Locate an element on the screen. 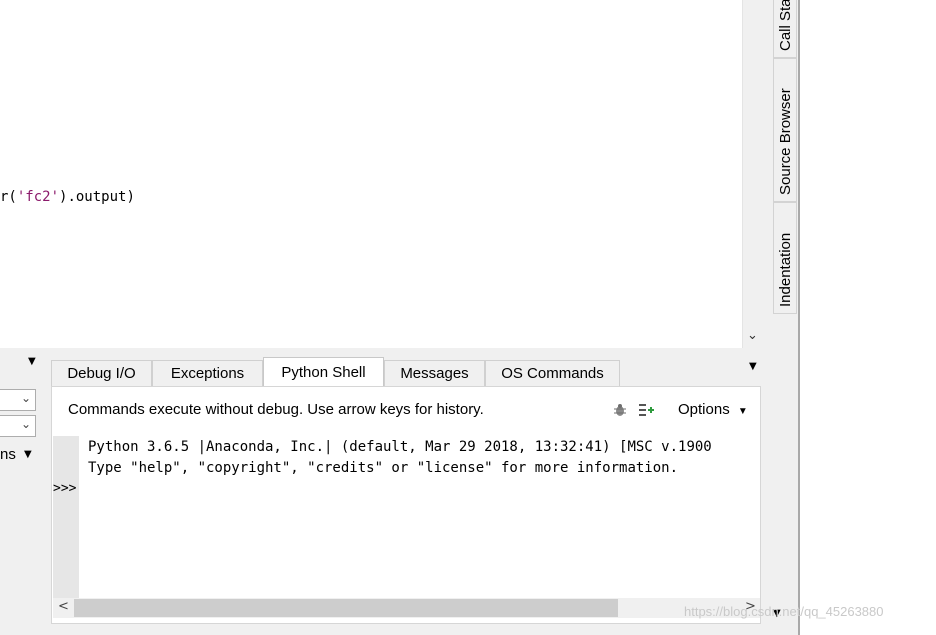  left-options-label: ns is located at coordinates (8, 454).